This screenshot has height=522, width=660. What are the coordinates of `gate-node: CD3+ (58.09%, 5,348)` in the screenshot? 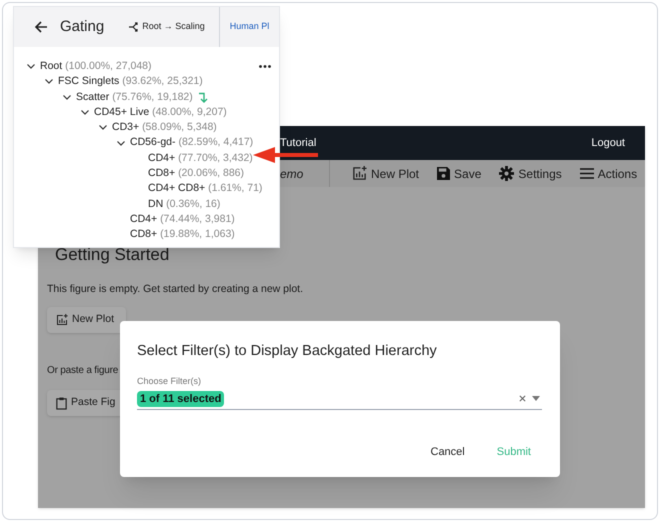 It's located at (164, 128).